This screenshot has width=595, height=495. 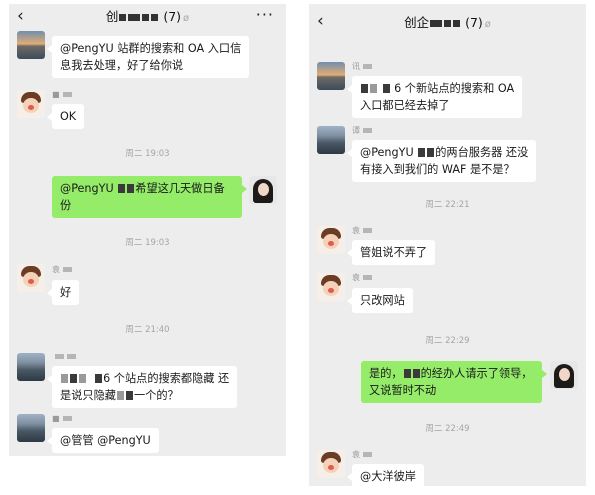 I want to click on message-bubble: @大洋彼岸, so click(x=385, y=475).